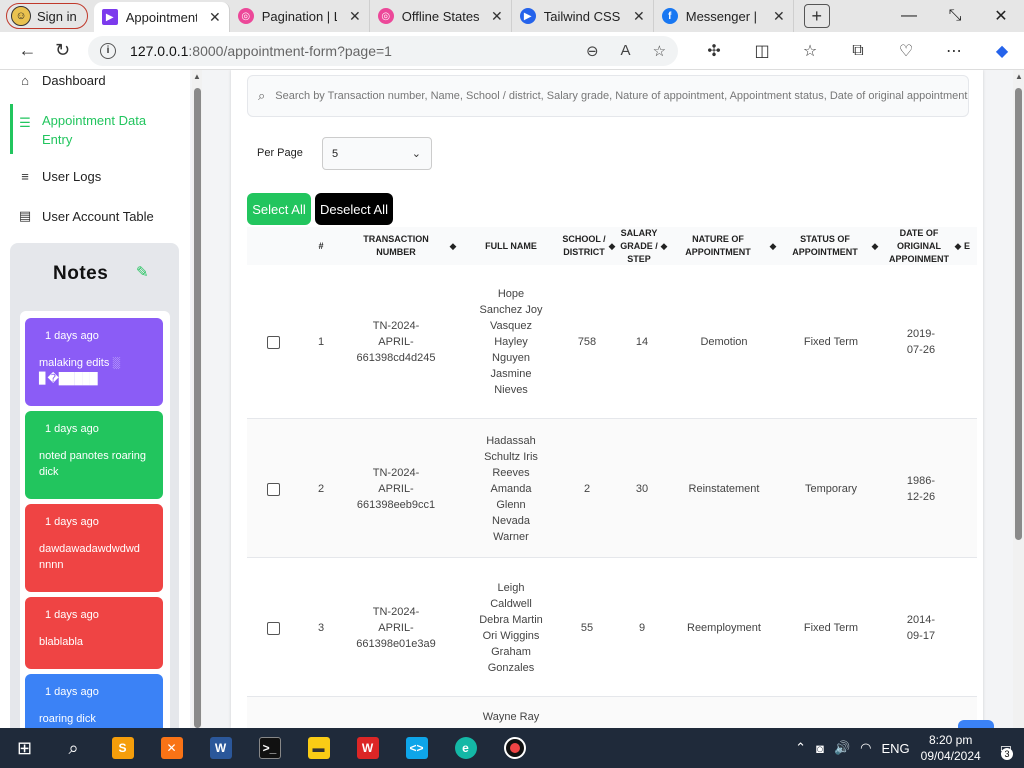 The image size is (1024, 768). I want to click on sidebar-item-dashboard: ⌂ Dashboard, so click(62, 80).